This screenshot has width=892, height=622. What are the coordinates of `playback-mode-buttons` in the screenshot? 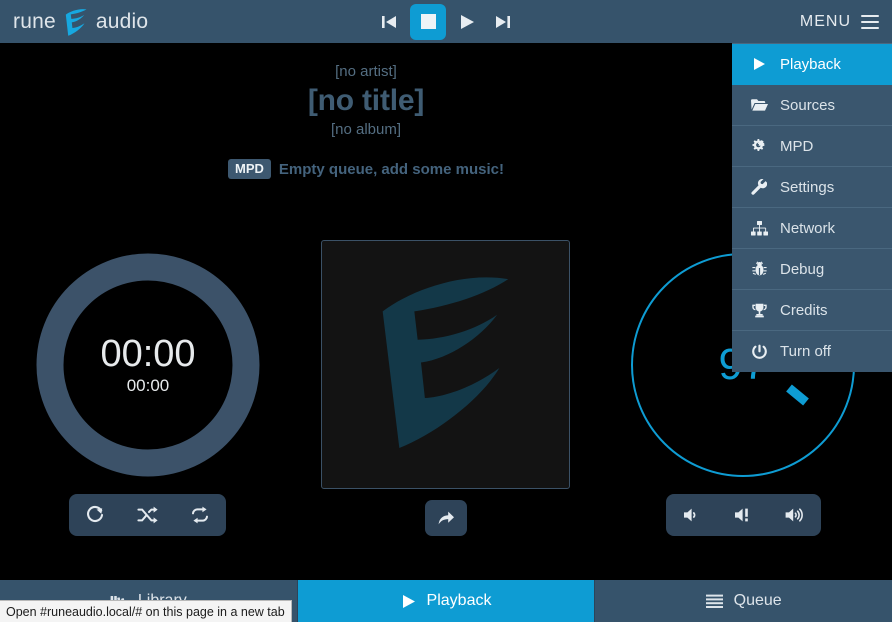 It's located at (147, 515).